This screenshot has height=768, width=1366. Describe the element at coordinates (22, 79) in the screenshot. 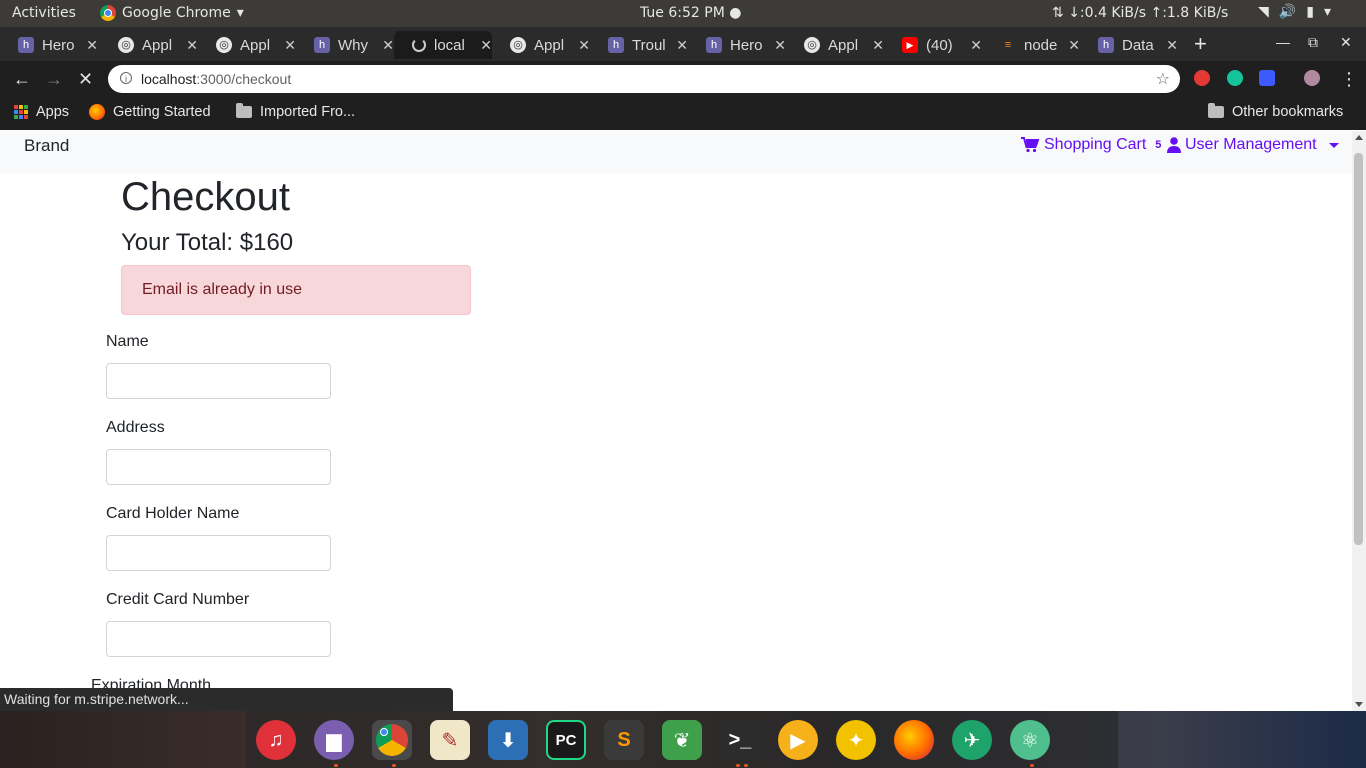

I see `back-button: ←` at that location.